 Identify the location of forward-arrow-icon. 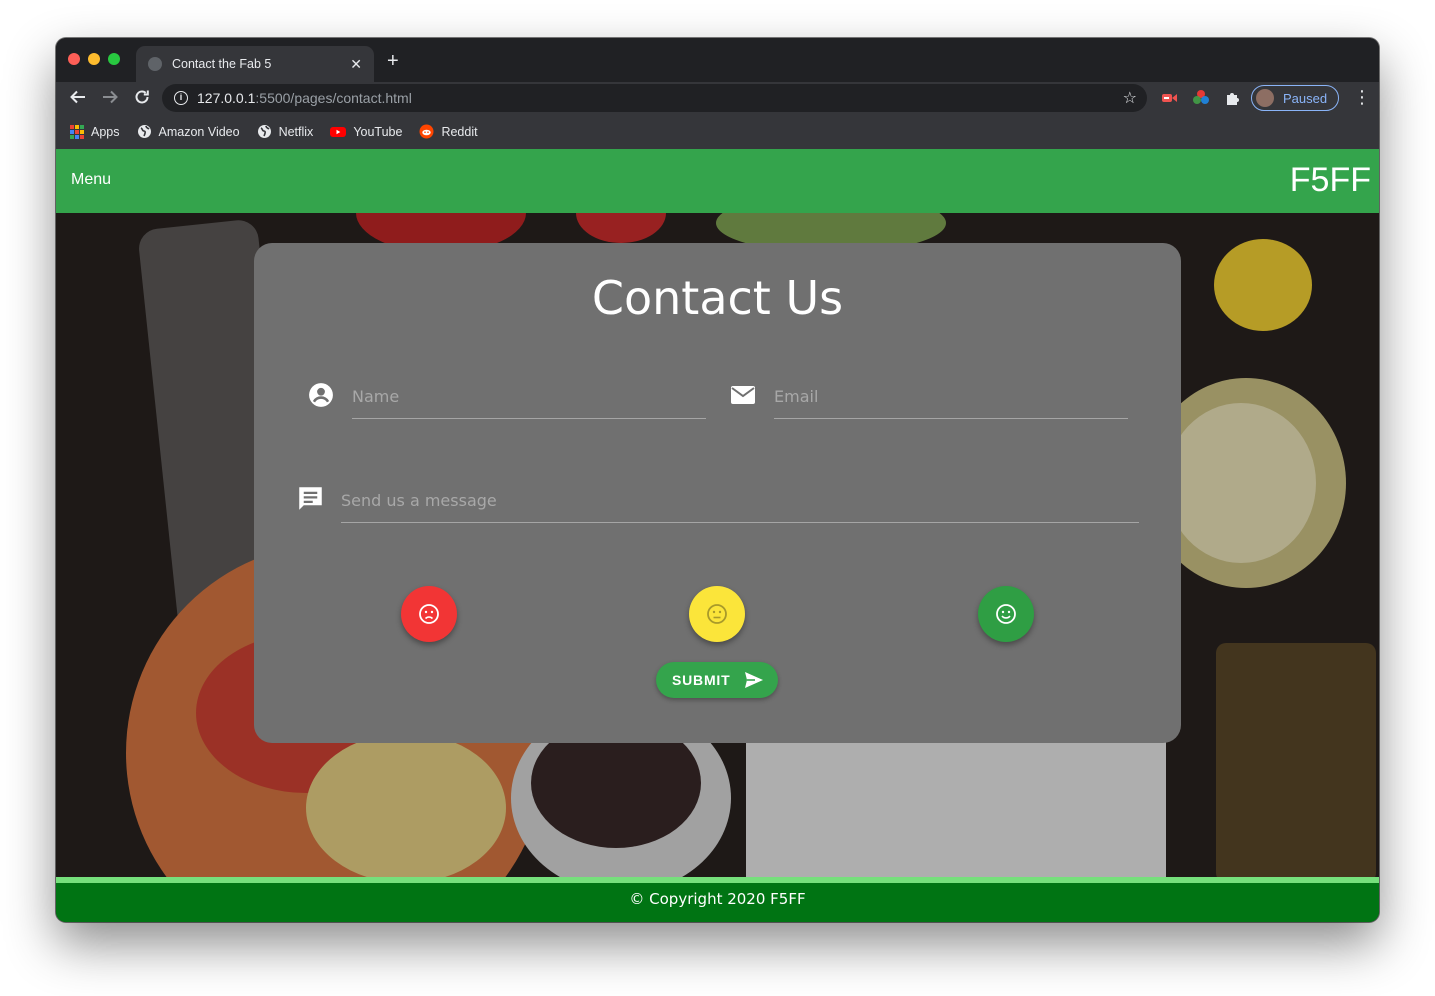
(110, 97).